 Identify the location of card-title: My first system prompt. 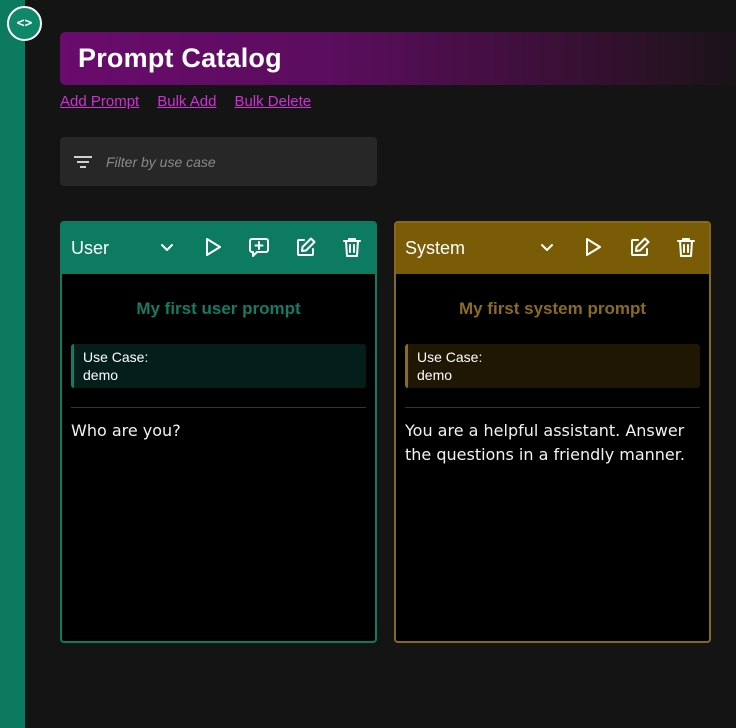
(552, 308).